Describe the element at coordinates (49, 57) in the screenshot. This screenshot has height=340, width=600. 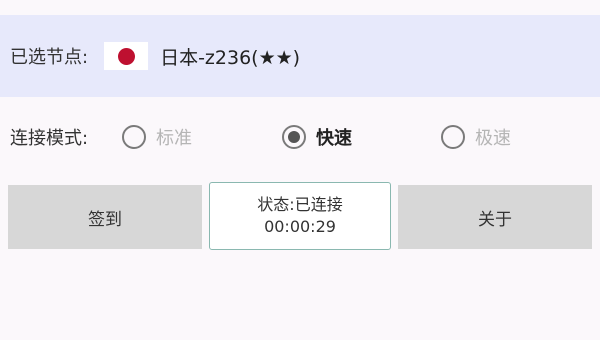
I see `selected-node-label: 已选节点:` at that location.